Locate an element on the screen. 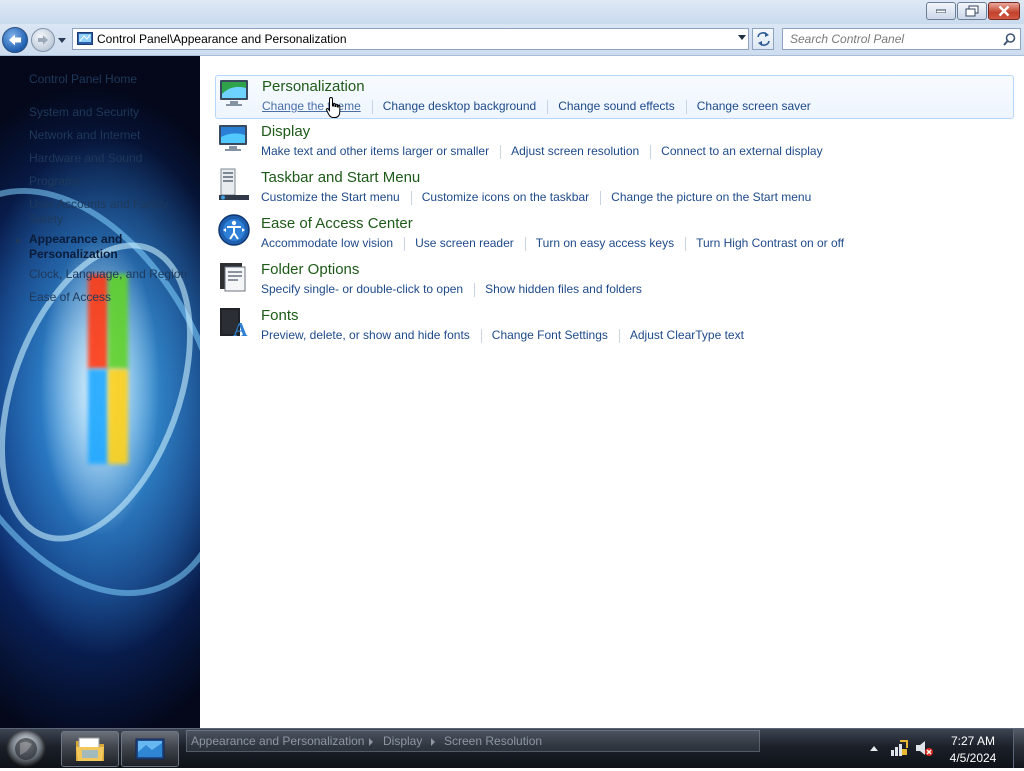  taskbar-control-panel-button is located at coordinates (150, 749).